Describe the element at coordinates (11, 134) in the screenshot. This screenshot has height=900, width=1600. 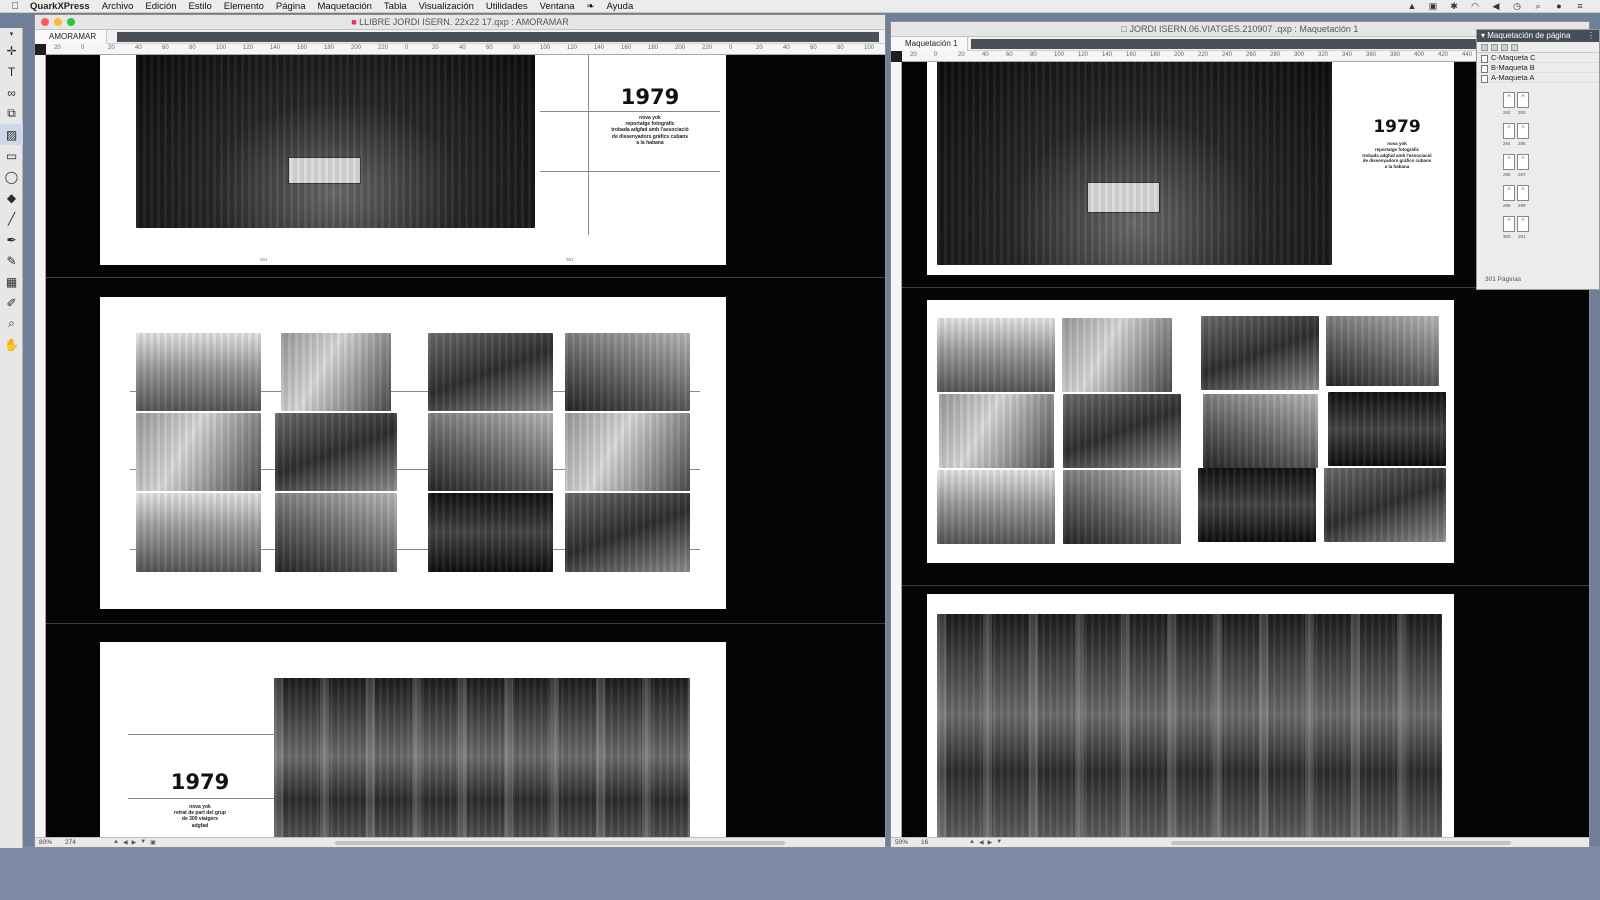
I see `picture-tool-icon: ▨` at that location.